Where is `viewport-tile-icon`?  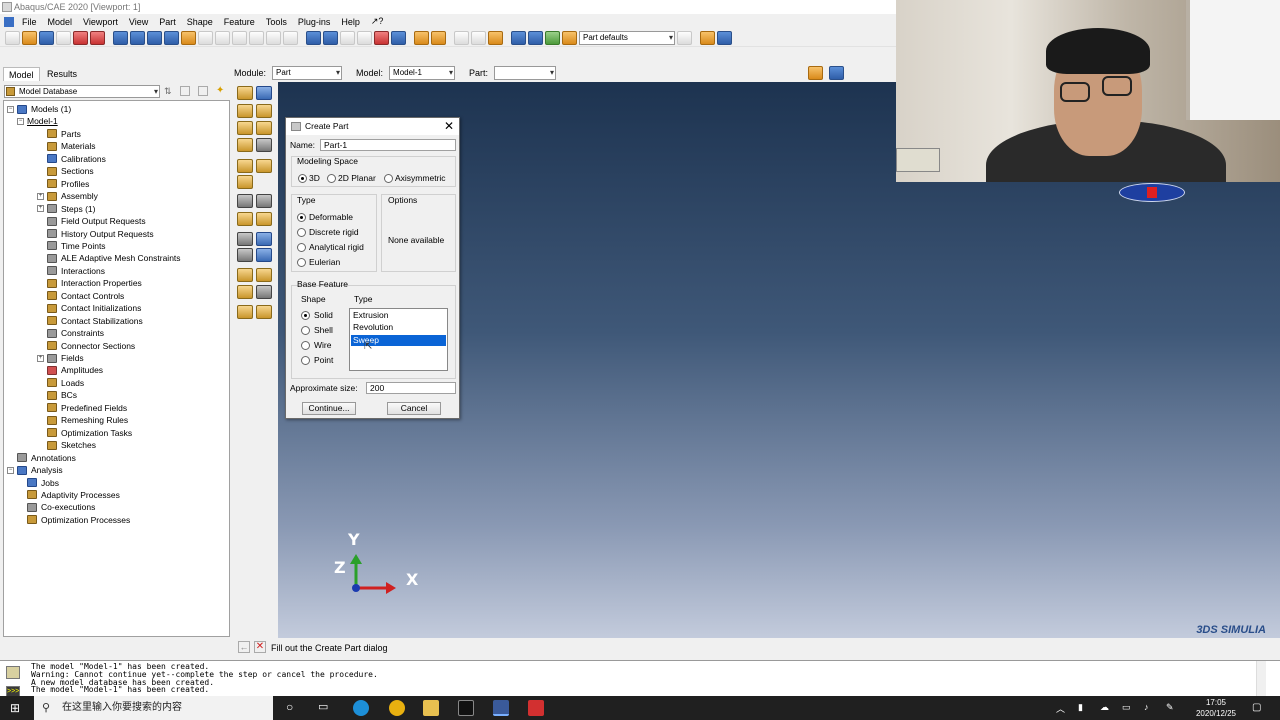
viewport-tile-icon is located at coordinates (120, 37).